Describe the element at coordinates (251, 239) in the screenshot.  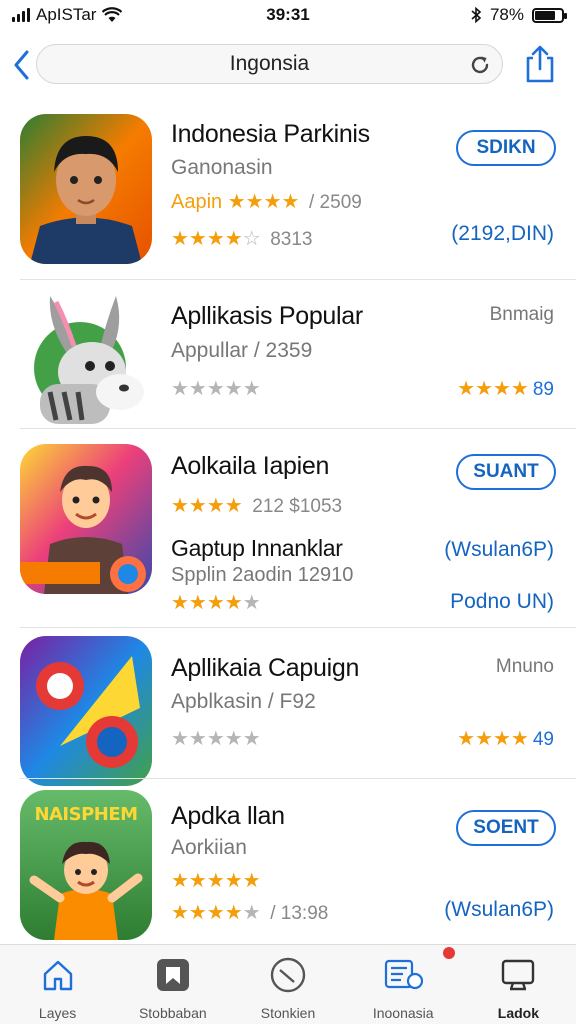
I see `star-empty-icon: ☆` at that location.